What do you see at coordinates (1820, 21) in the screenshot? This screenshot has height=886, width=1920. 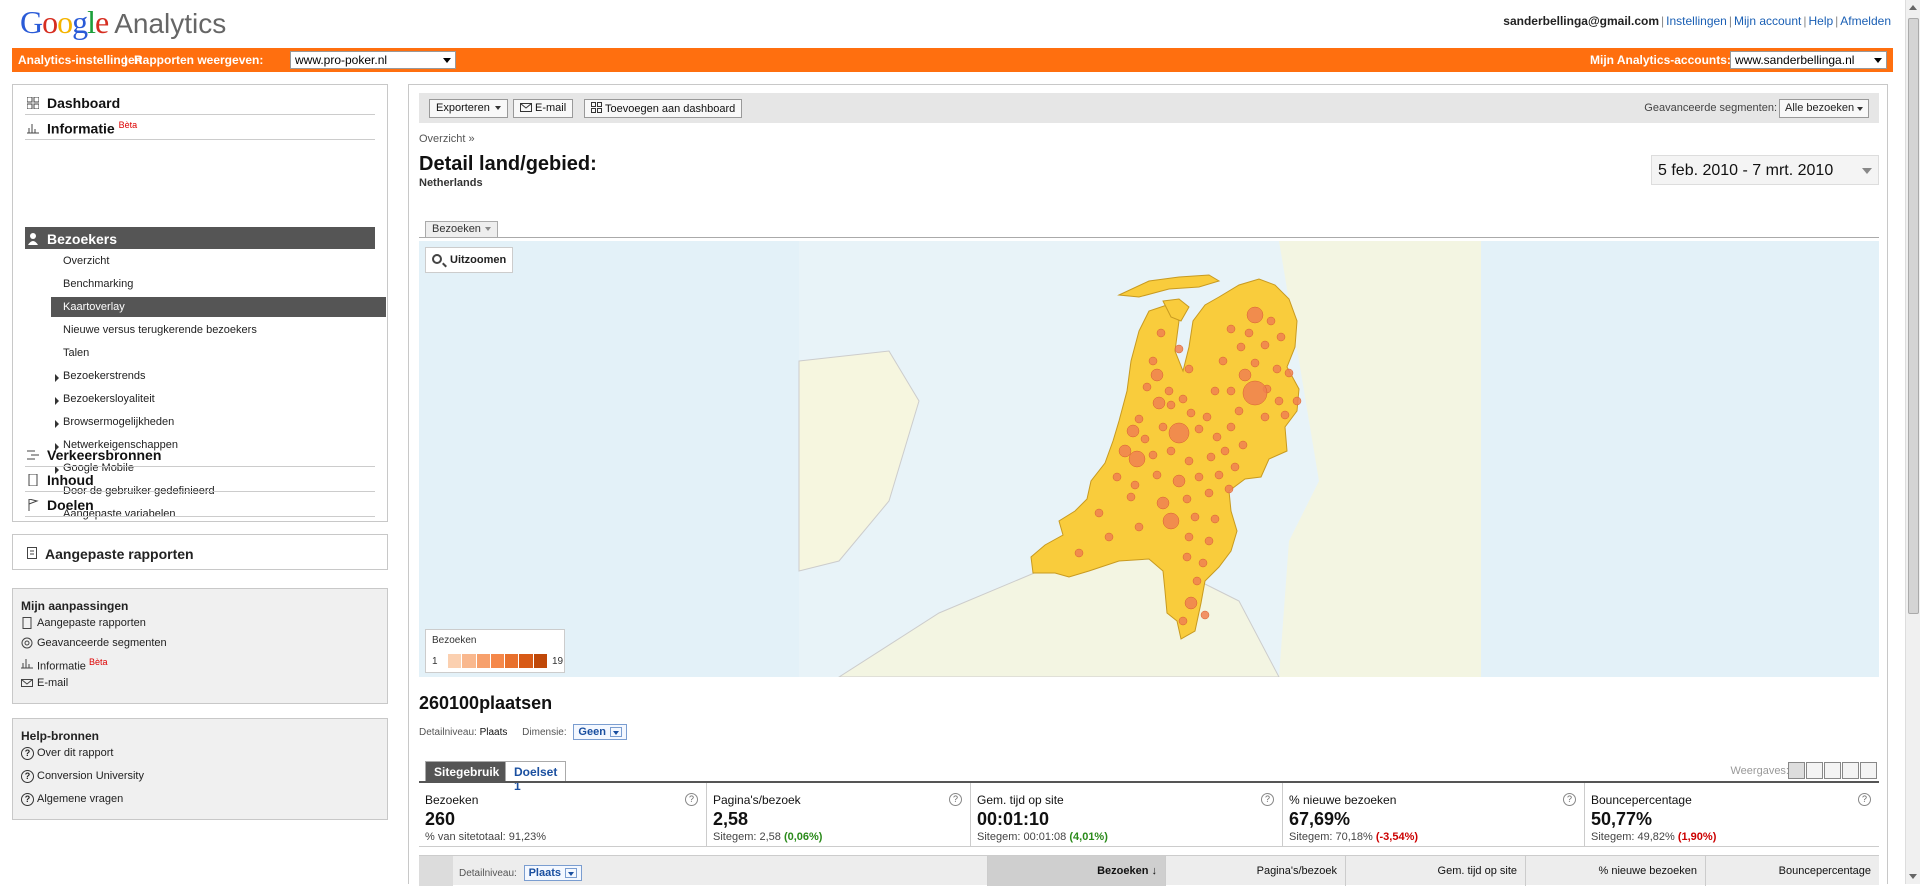 I see `help-link: Help` at bounding box center [1820, 21].